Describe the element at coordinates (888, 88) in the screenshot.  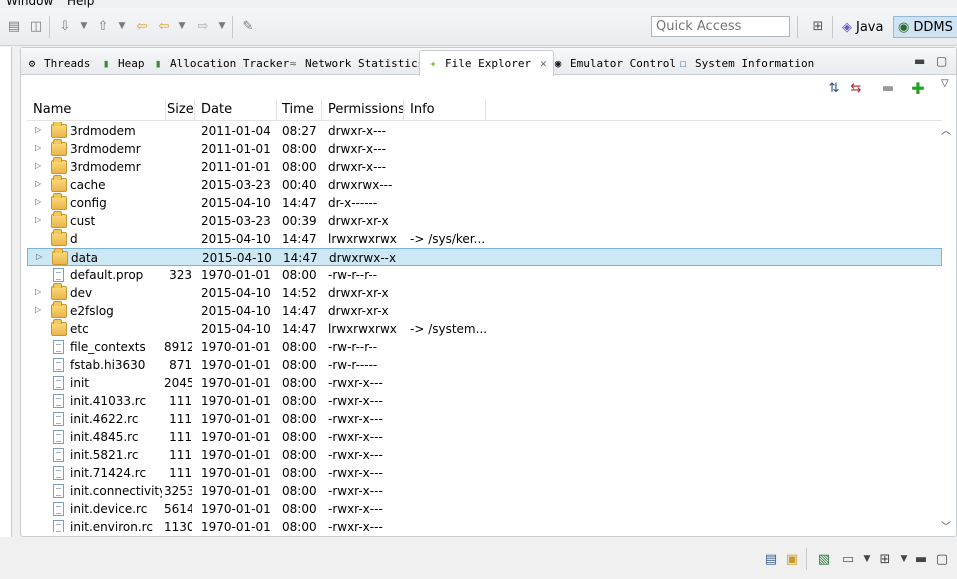
I see `delete-icon: ▬` at that location.